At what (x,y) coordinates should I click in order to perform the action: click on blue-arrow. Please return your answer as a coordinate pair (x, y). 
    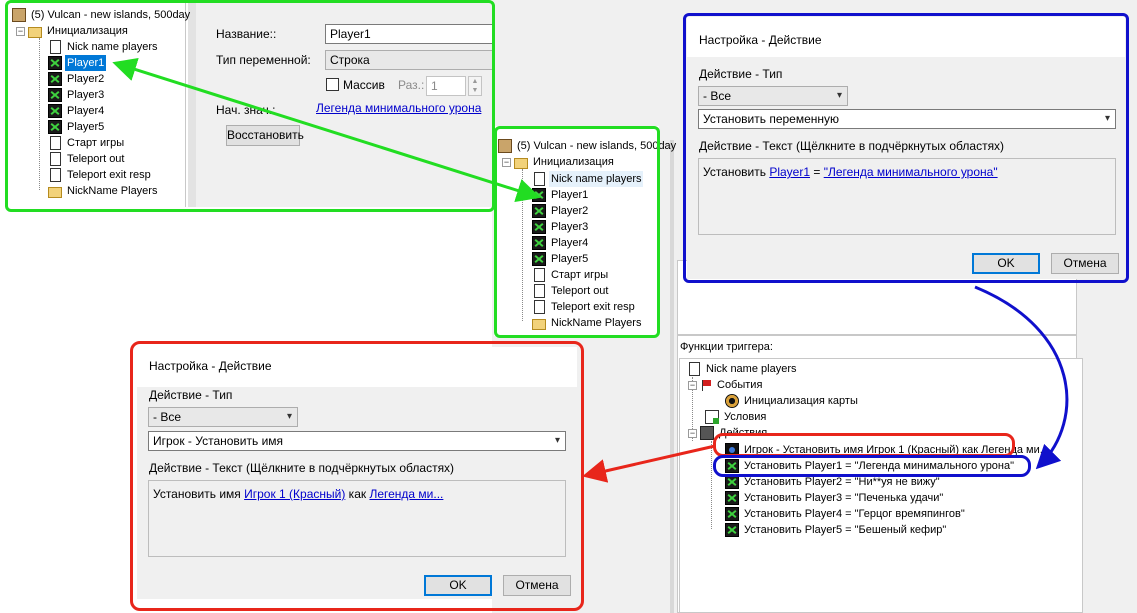
    Looking at the image, I should click on (1021, 377).